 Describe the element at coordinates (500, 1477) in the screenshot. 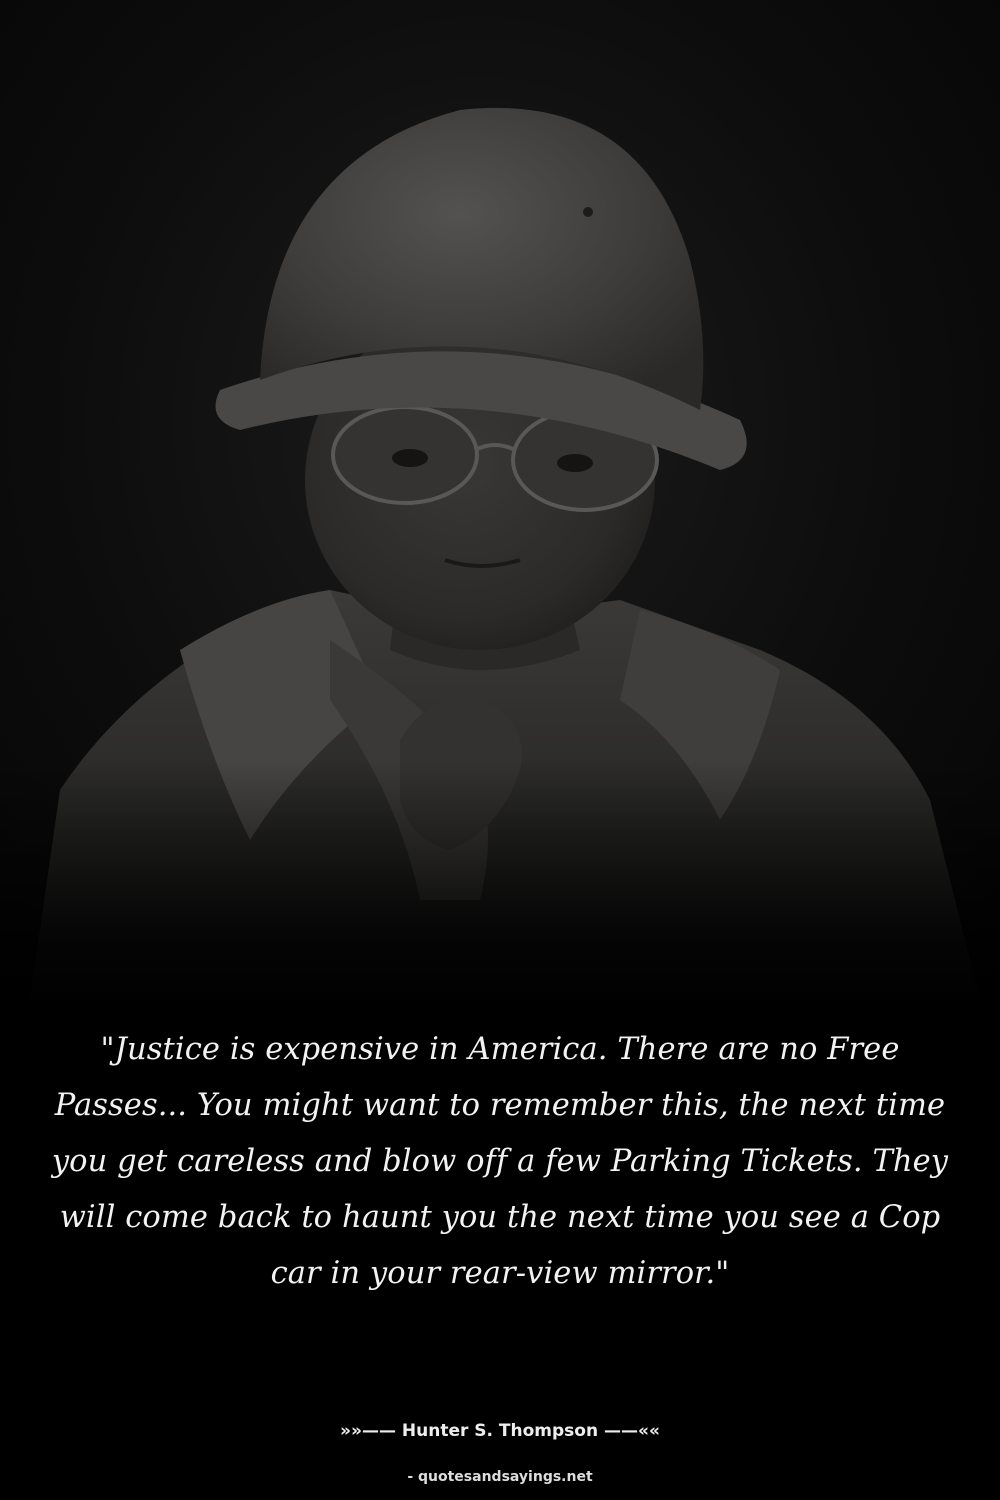

I see `source-credit: - quotesandsayings.net` at that location.